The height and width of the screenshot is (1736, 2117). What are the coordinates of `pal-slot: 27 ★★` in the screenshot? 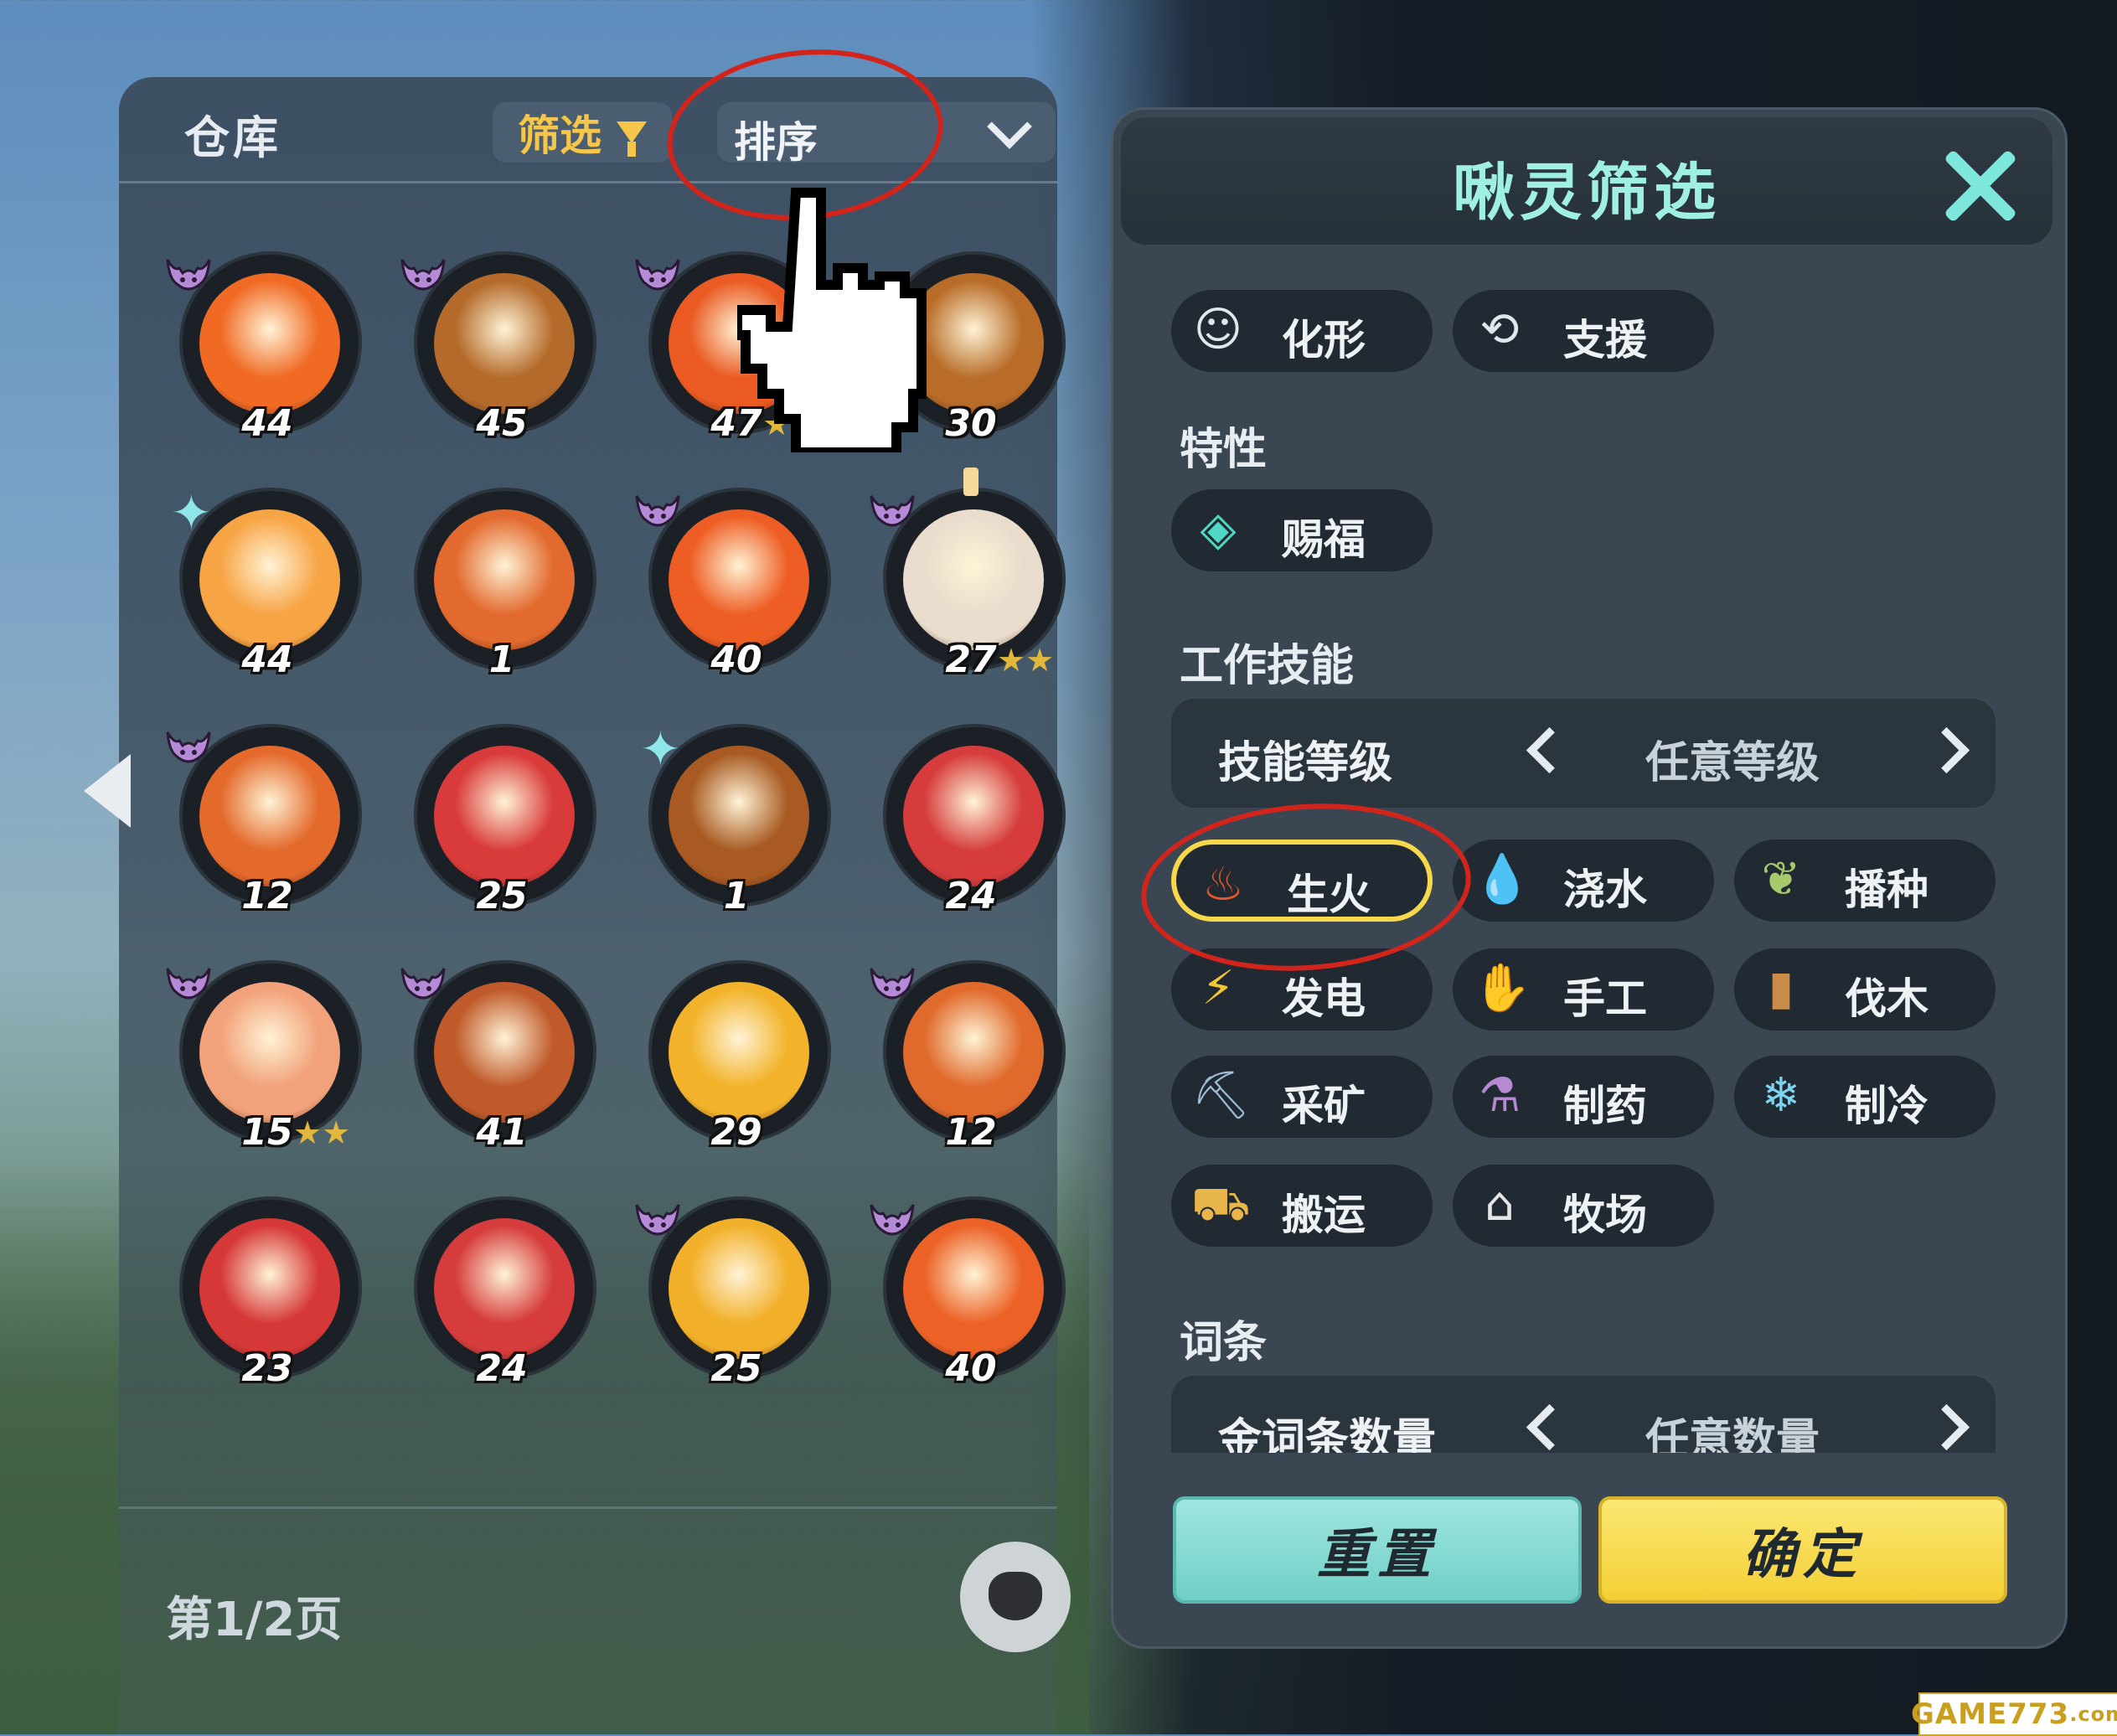 It's located at (968, 574).